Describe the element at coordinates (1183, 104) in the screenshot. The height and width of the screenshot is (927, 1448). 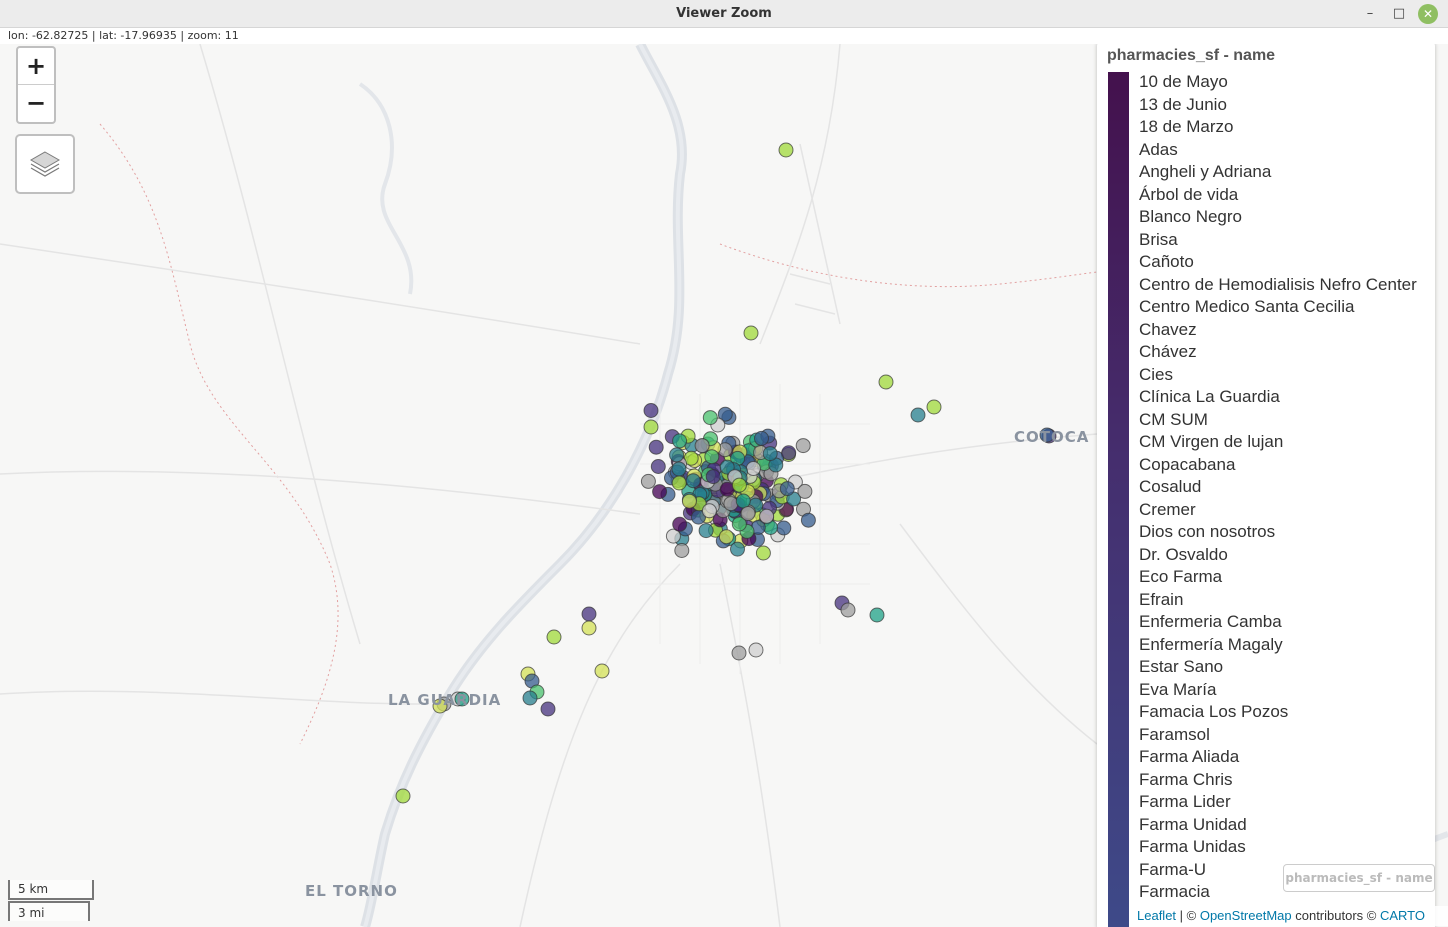
I see `legend-item: 13 de Junio` at that location.